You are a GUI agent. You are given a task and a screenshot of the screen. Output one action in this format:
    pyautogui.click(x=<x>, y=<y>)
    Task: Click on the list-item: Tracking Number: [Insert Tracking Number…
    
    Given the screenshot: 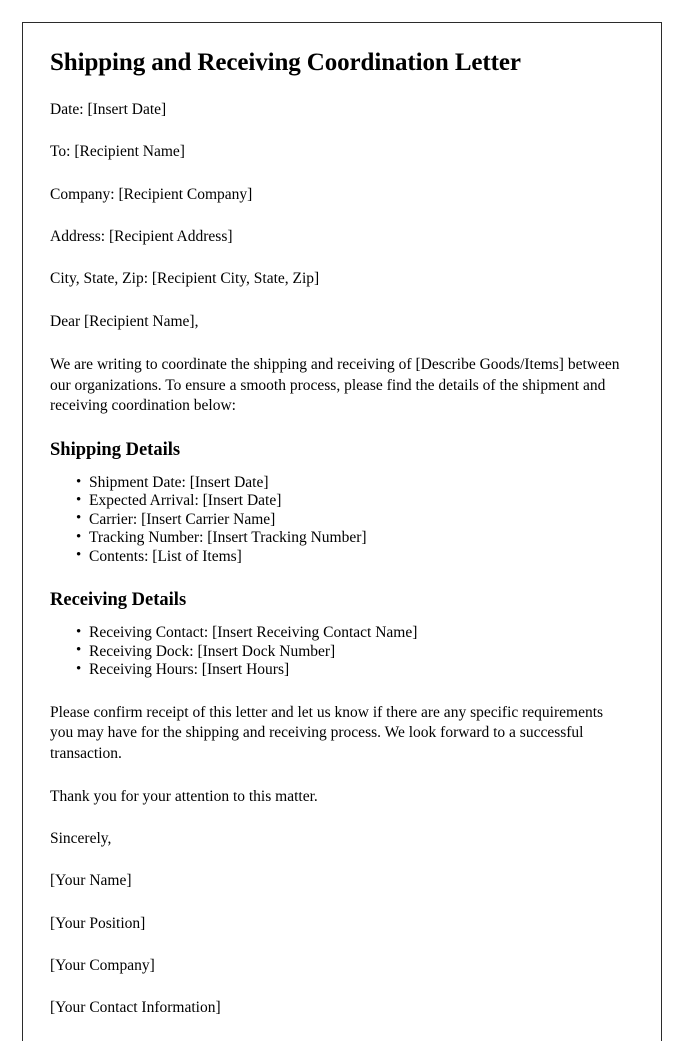 What is the action you would take?
    pyautogui.click(x=342, y=538)
    